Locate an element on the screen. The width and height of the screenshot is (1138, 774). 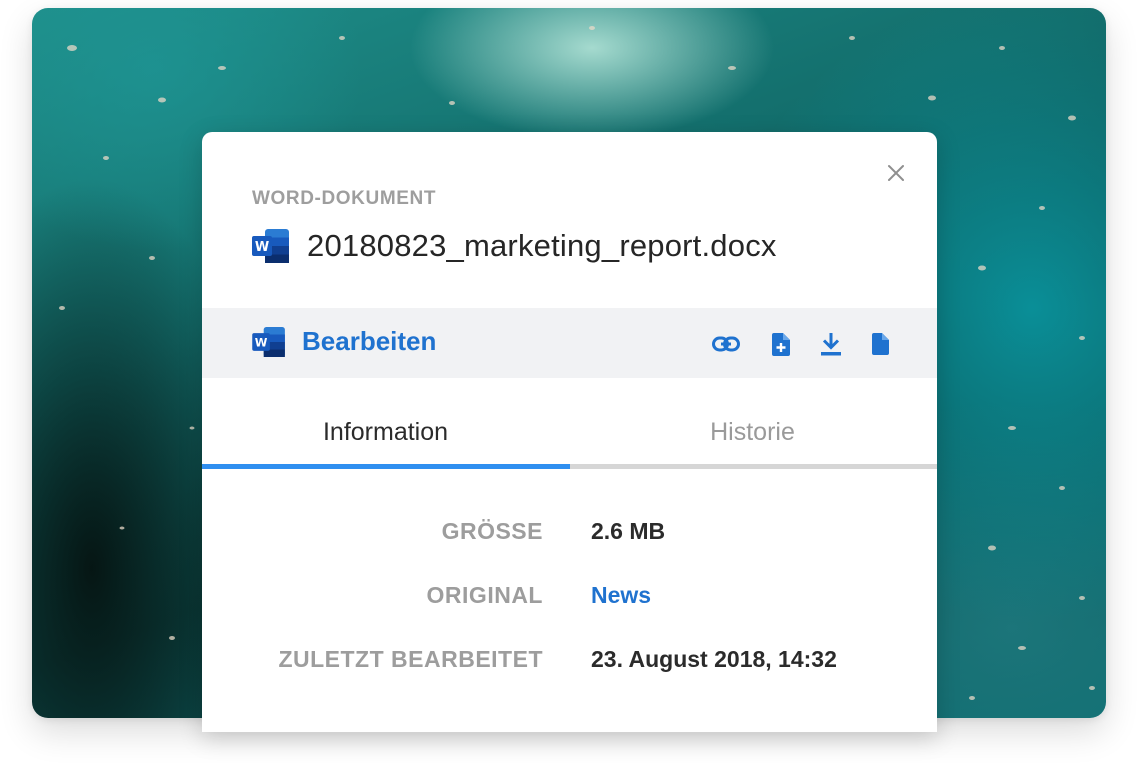
download-icon is located at coordinates (831, 343).